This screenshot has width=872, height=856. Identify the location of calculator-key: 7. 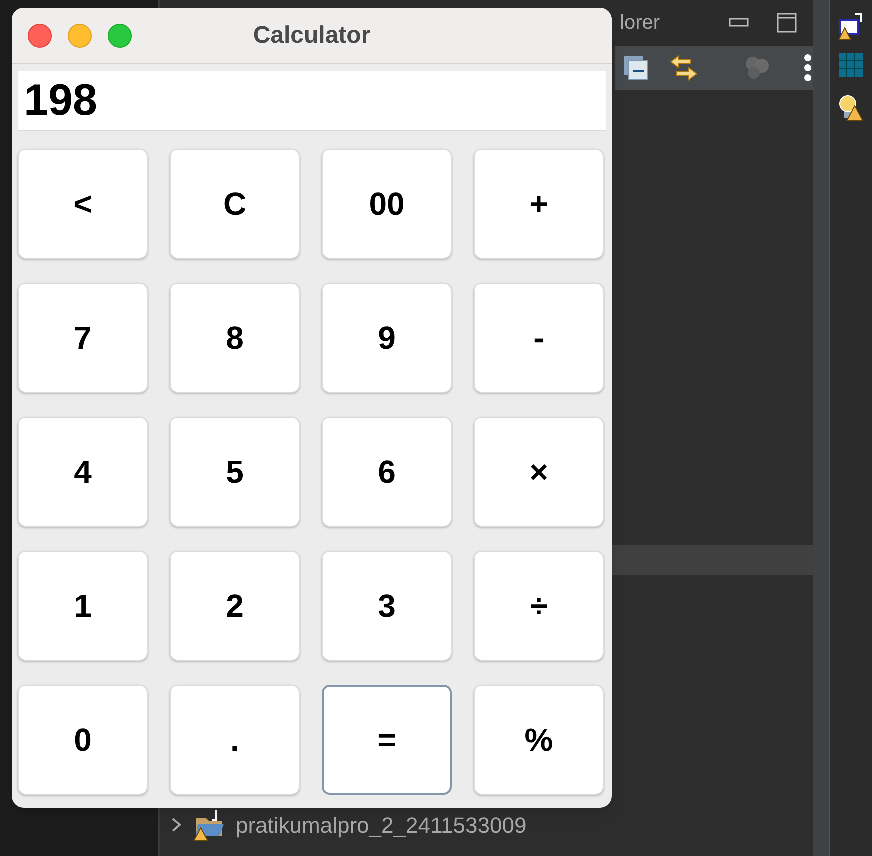
(83, 338).